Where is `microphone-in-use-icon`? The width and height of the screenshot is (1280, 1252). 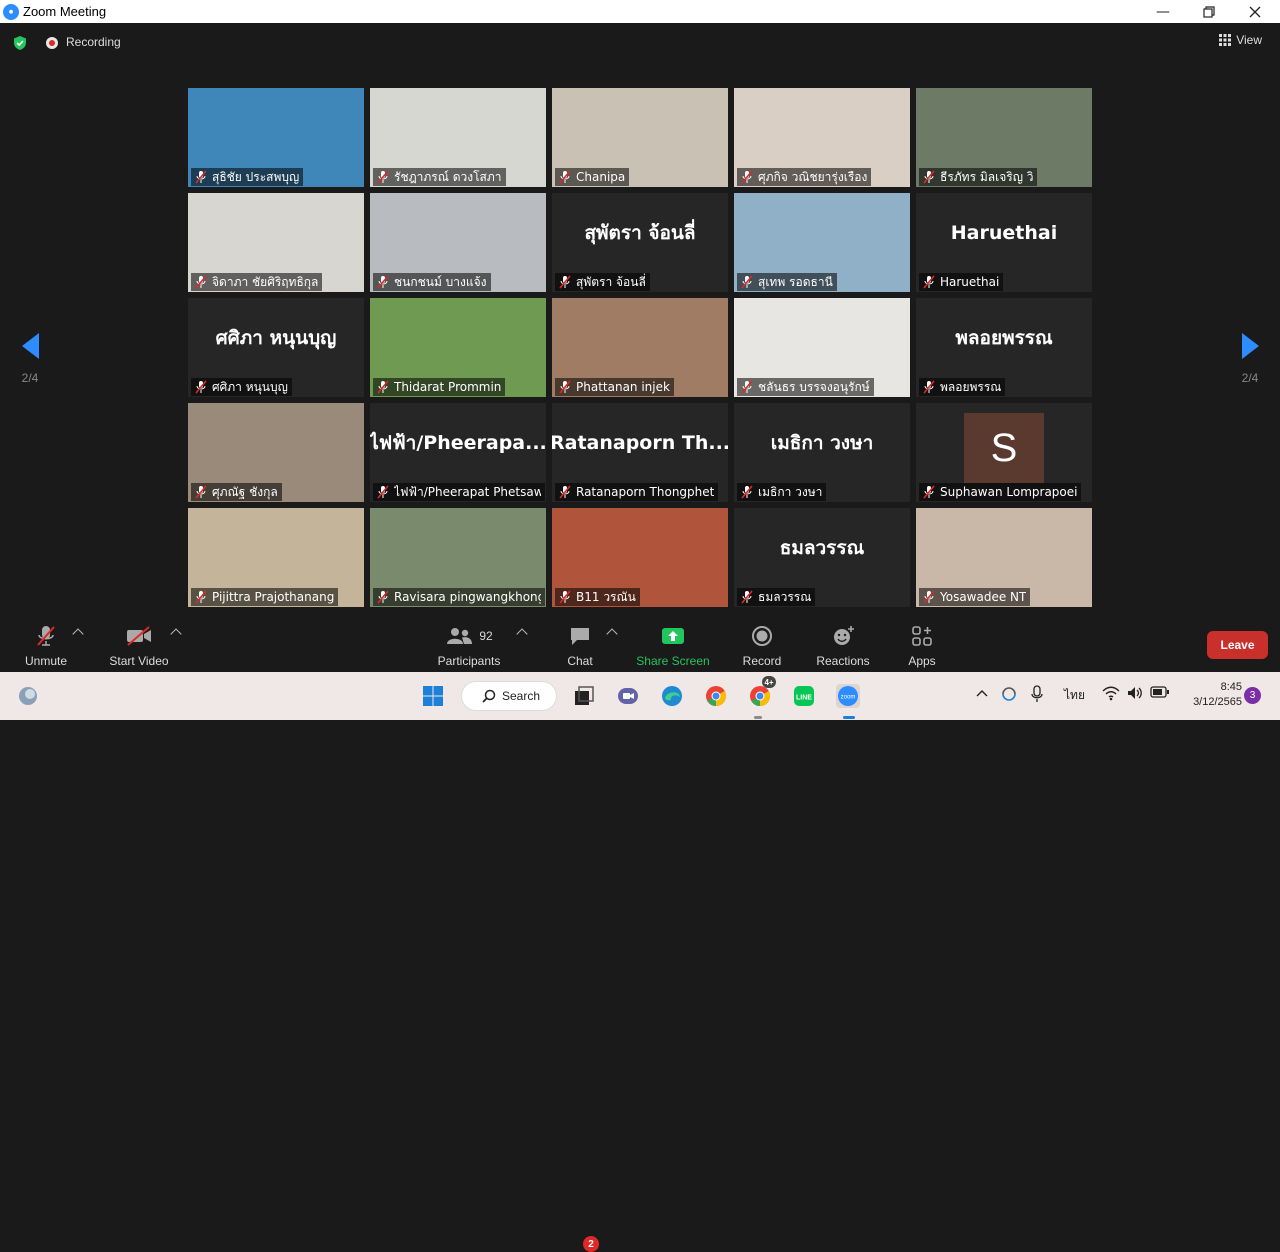 microphone-in-use-icon is located at coordinates (1037, 695).